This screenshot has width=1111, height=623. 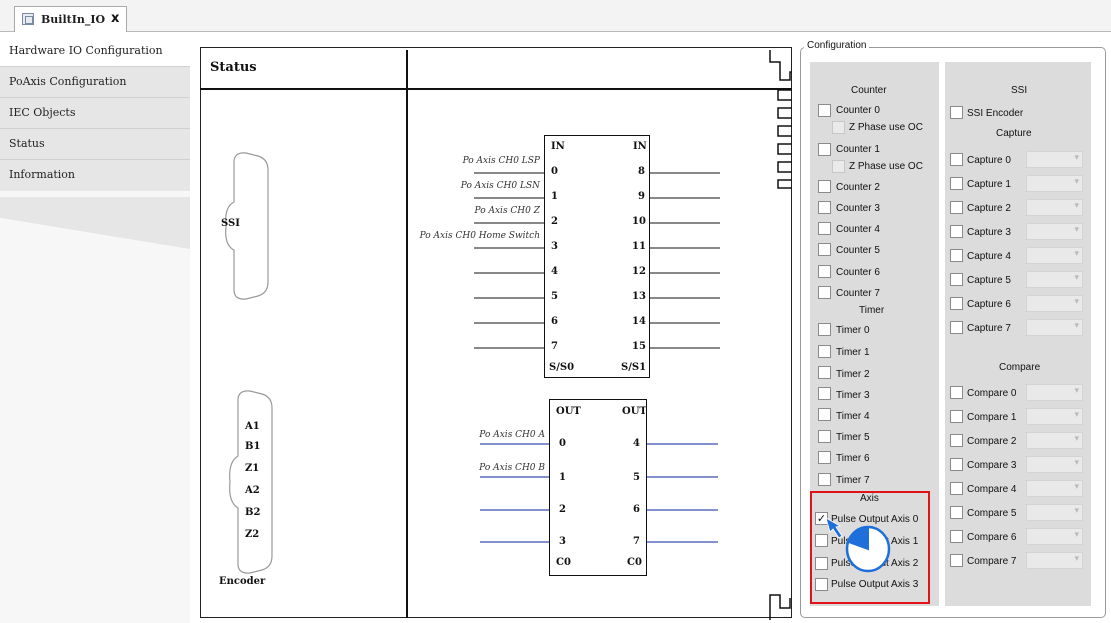 What do you see at coordinates (853, 458) in the screenshot?
I see `timer-label: Timer 6` at bounding box center [853, 458].